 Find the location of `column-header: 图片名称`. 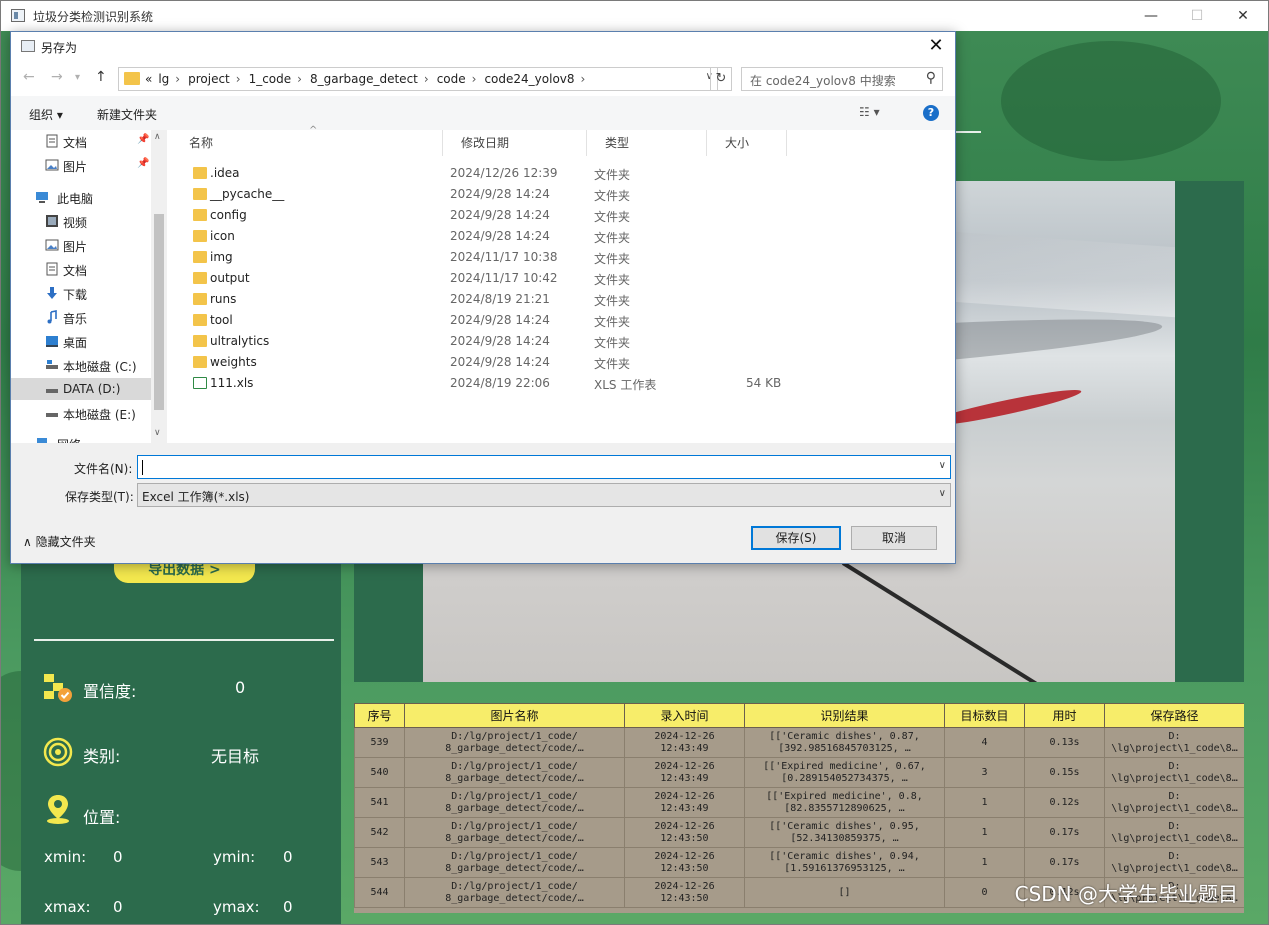

column-header: 图片名称 is located at coordinates (514, 715).